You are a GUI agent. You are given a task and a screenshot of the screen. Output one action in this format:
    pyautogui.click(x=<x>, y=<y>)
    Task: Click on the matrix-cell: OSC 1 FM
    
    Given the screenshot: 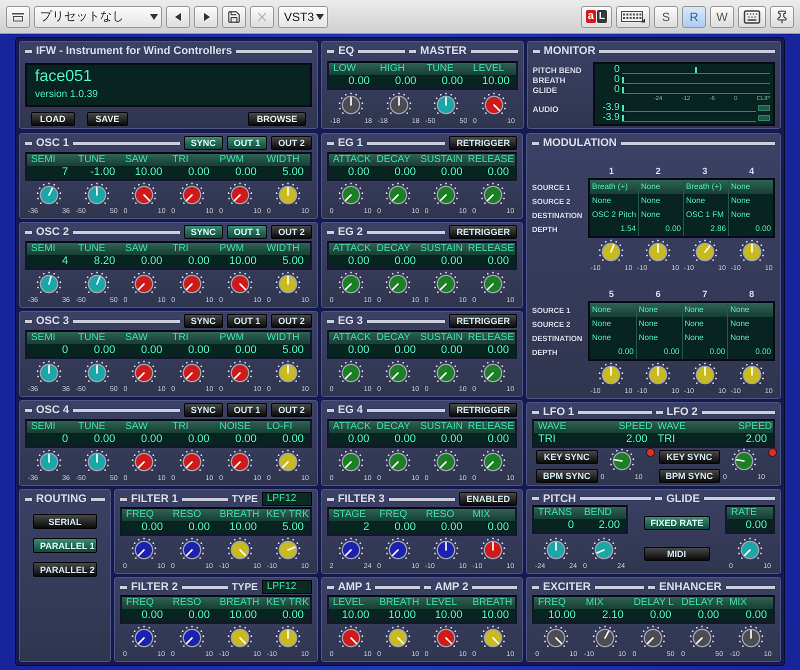 What is the action you would take?
    pyautogui.click(x=705, y=215)
    